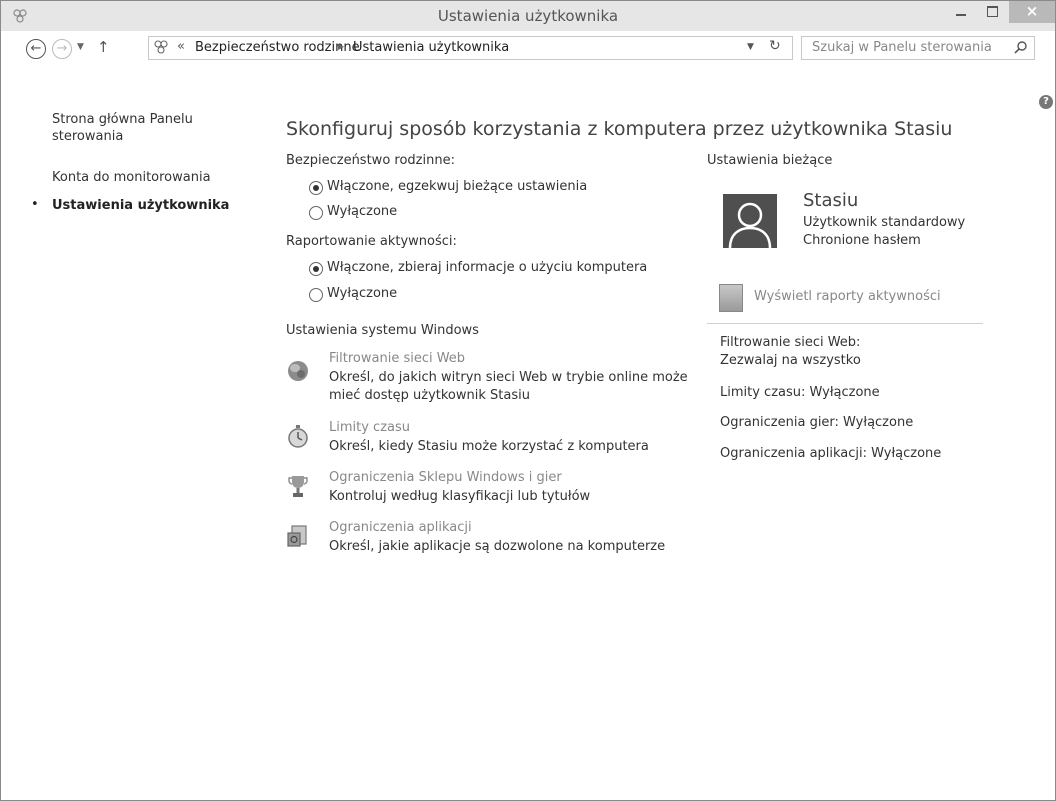 The image size is (1056, 801). I want to click on window-title: Ustawienia użytkownika, so click(528, 16).